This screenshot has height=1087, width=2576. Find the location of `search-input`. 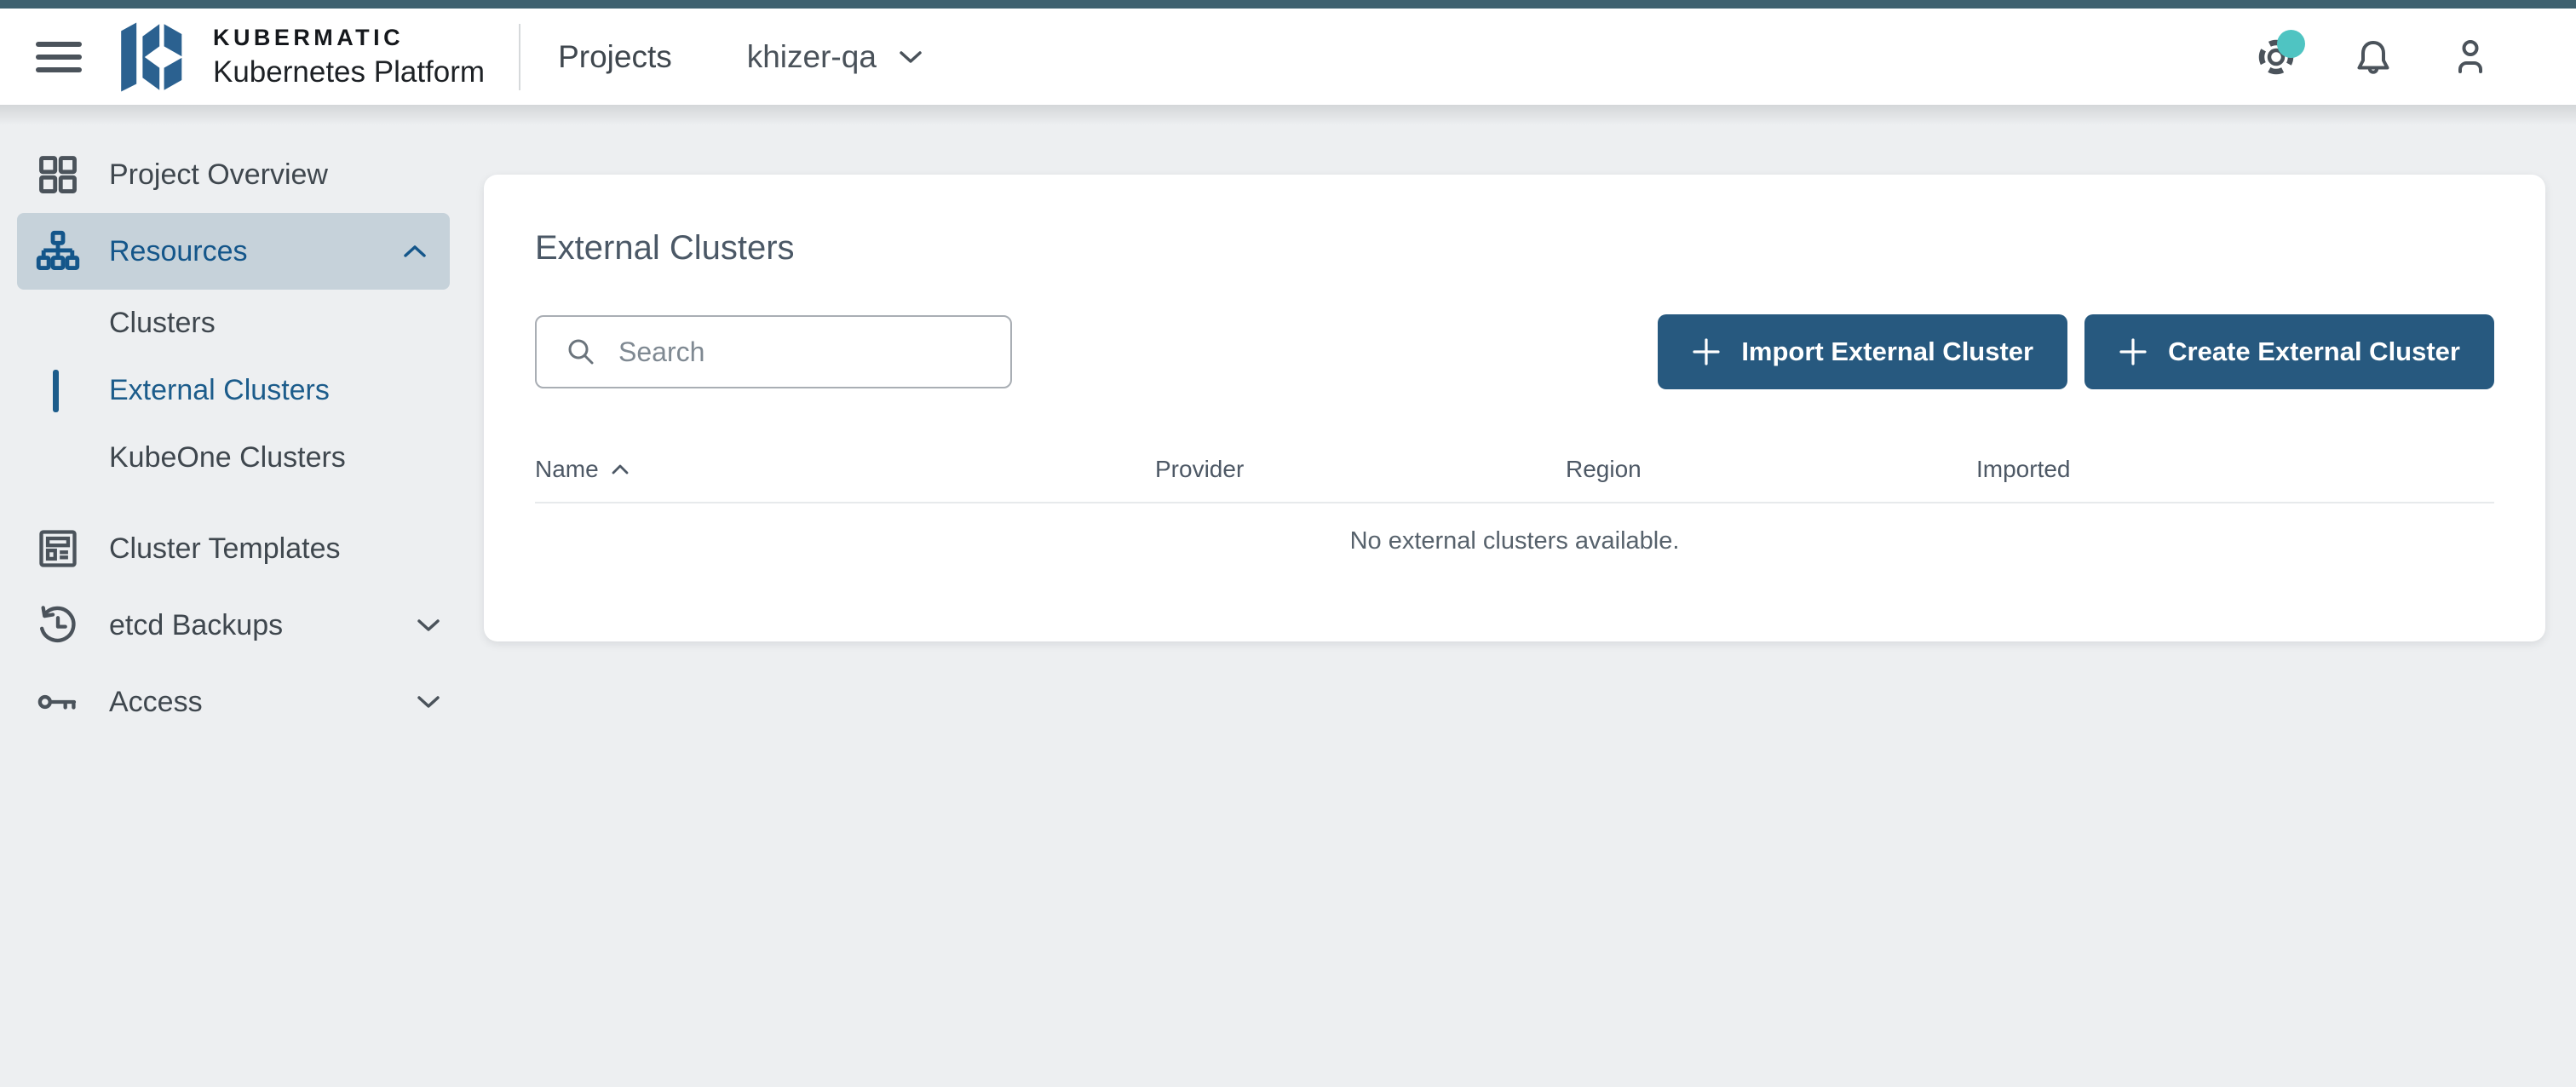

search-input is located at coordinates (804, 352).